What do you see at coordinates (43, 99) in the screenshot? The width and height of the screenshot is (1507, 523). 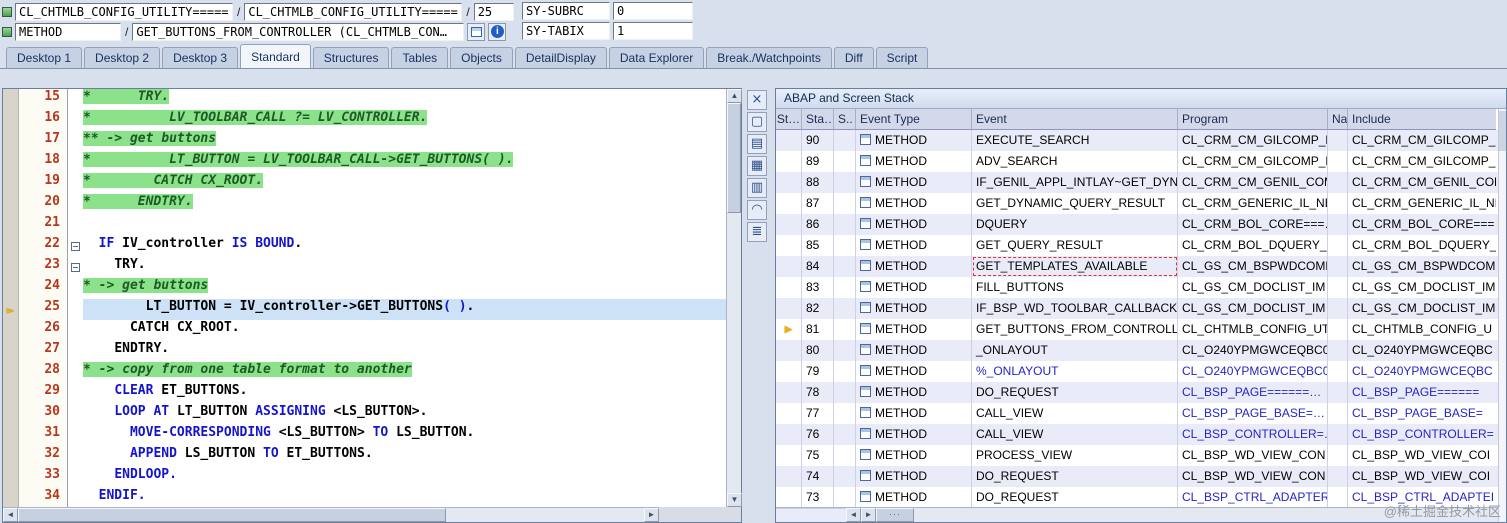 I see `line-number: 15` at bounding box center [43, 99].